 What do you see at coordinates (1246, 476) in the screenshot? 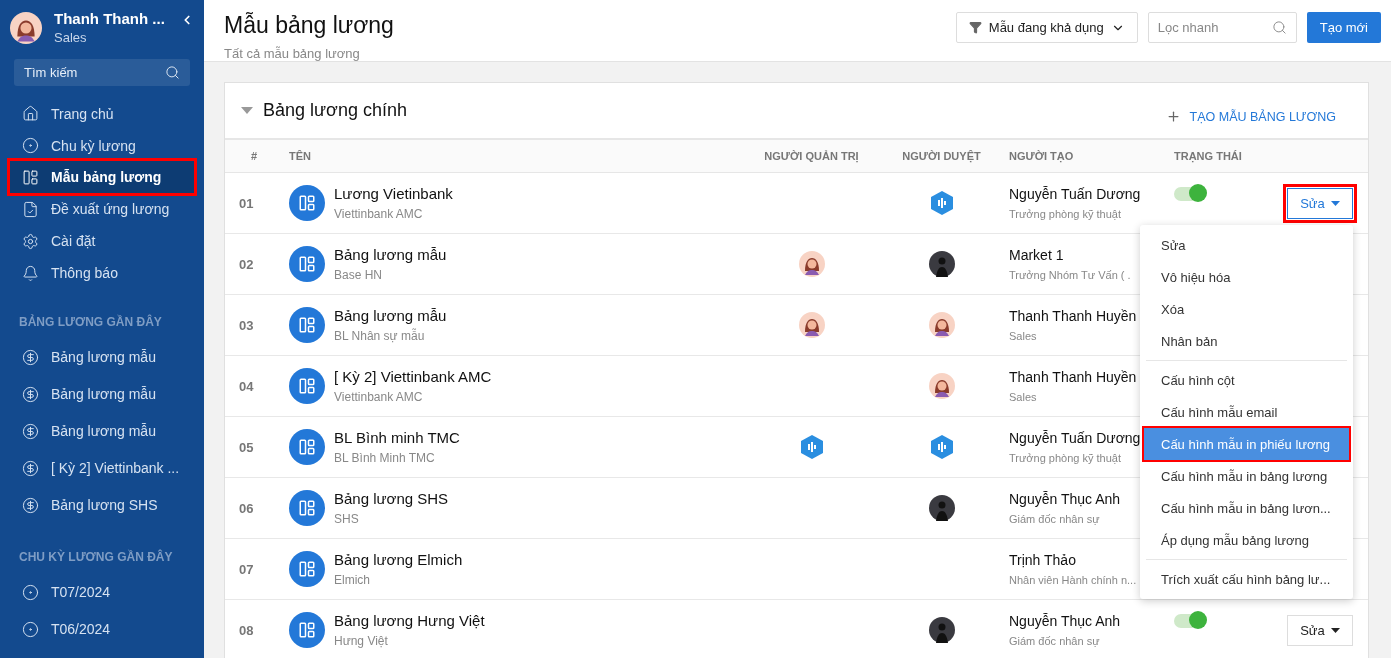
I see `menu-item: Cấu hình mẫu in bảng lương` at bounding box center [1246, 476].